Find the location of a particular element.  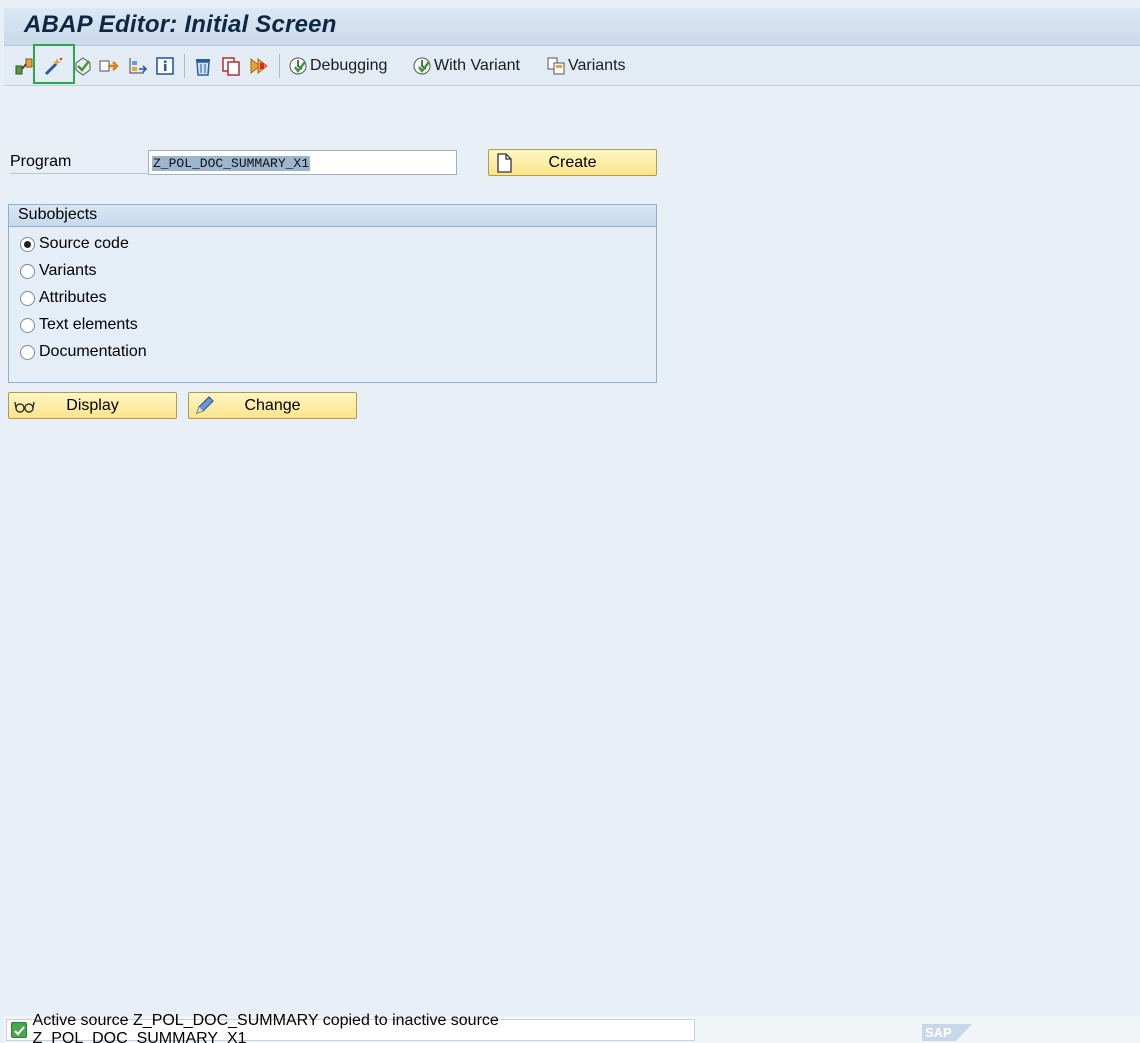

svg-text: SAP is located at coordinates (938, 1032).